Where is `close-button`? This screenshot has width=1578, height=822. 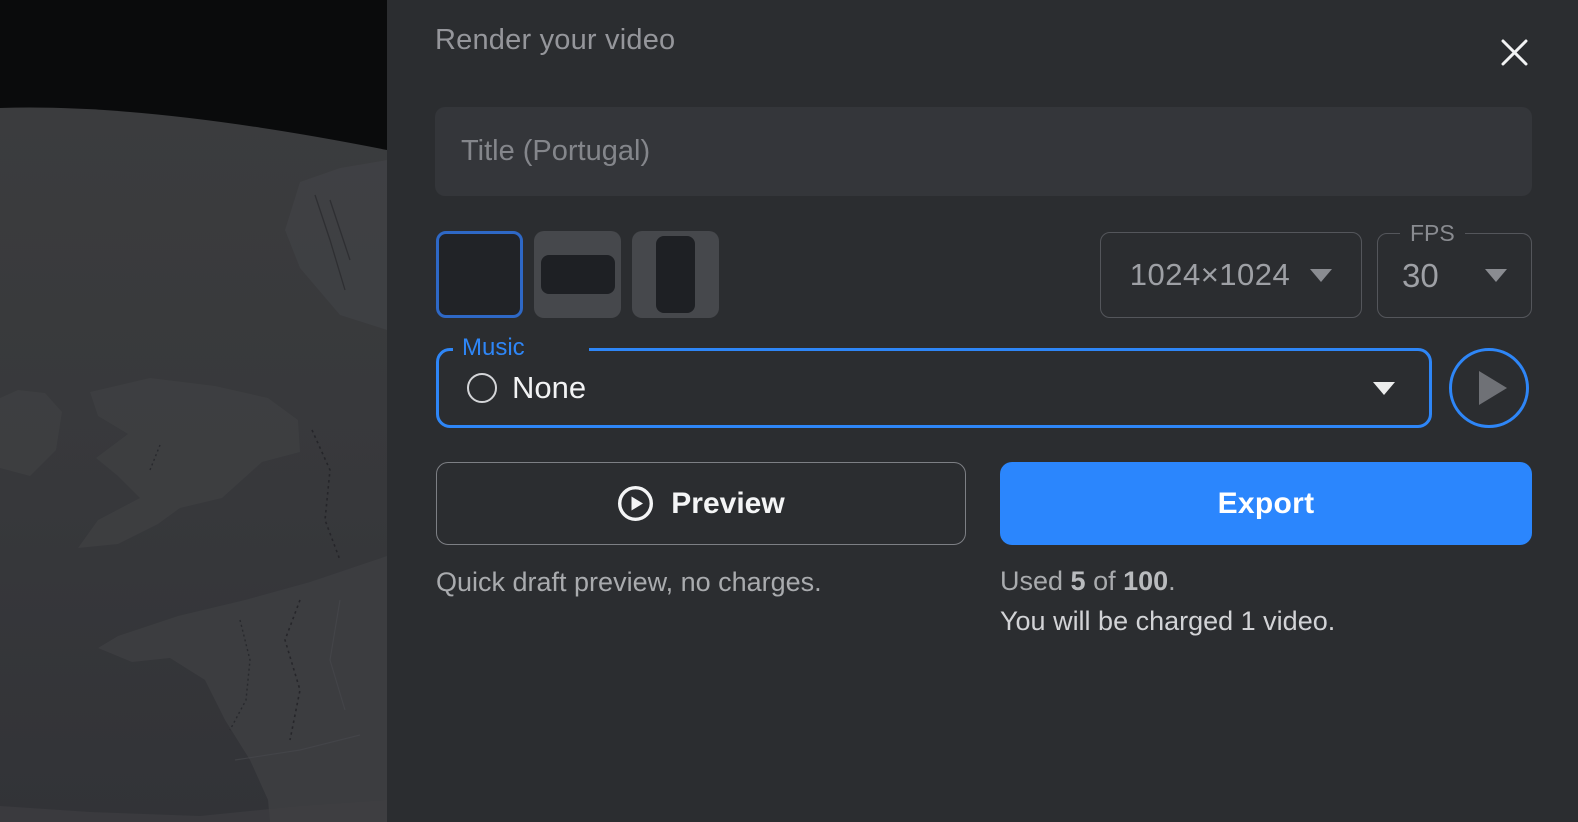 close-button is located at coordinates (1514, 52).